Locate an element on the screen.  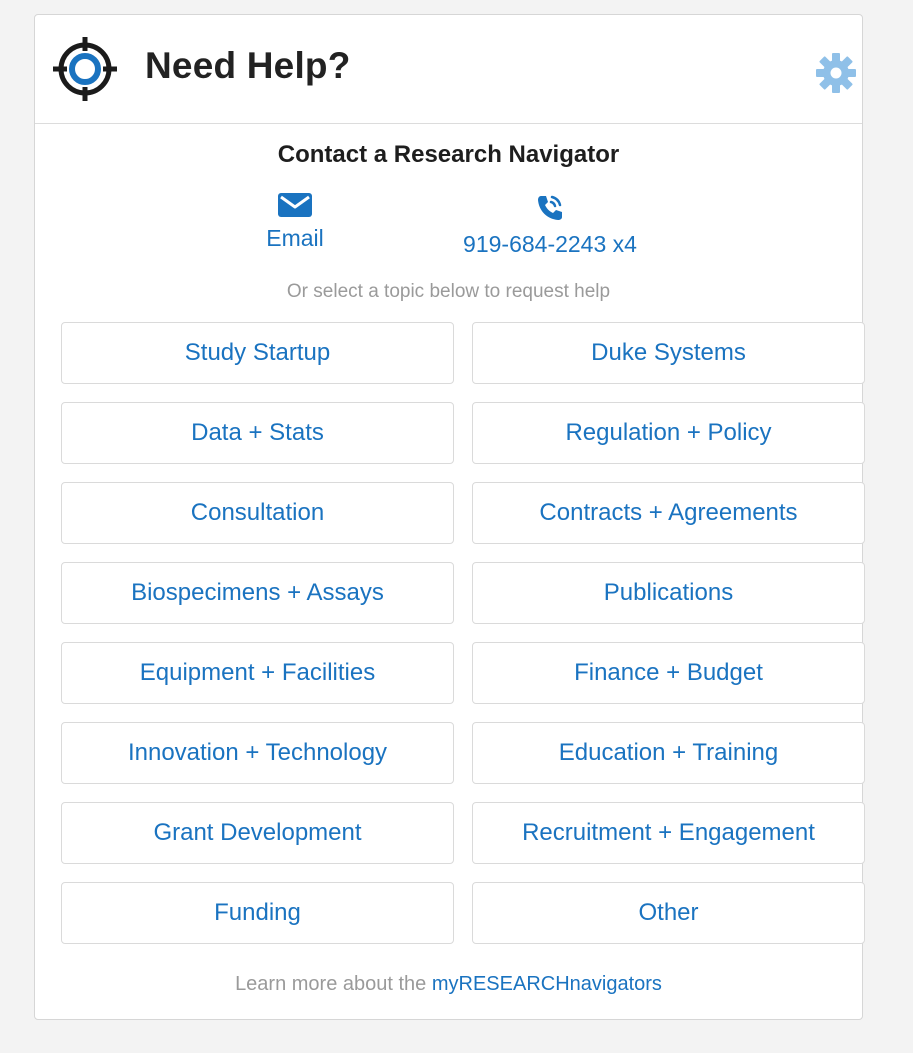
topic-button: Grant Development is located at coordinates (257, 833).